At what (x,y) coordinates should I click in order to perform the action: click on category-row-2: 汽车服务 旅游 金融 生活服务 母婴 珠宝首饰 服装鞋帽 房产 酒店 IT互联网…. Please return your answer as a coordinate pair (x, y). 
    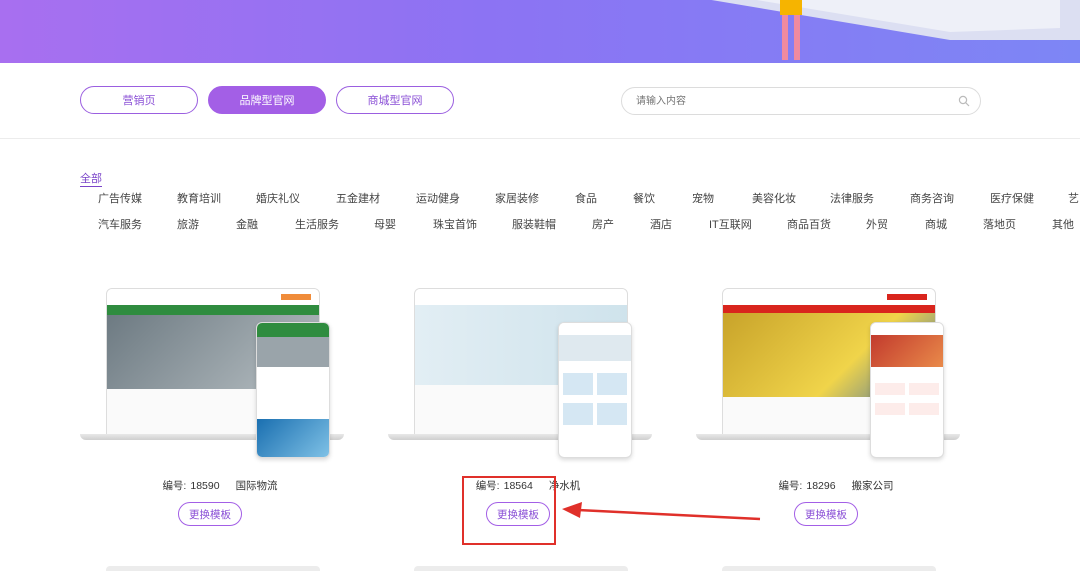
    Looking at the image, I should click on (540, 224).